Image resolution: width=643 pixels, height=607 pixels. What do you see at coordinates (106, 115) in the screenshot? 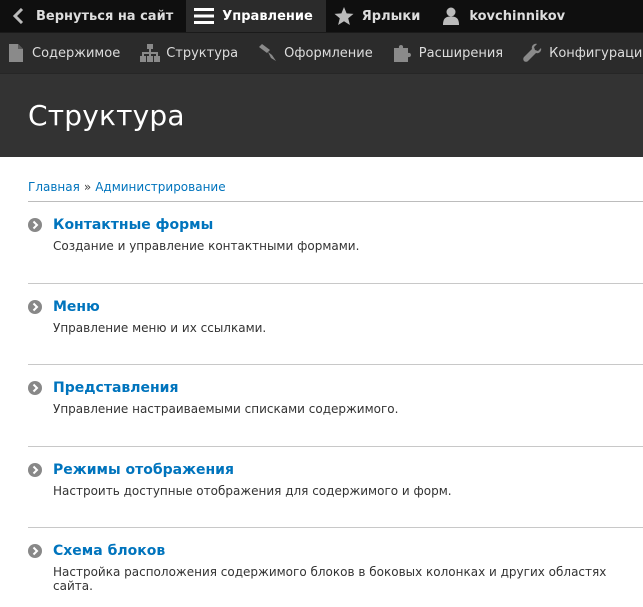
I see `page-title: Структура` at bounding box center [106, 115].